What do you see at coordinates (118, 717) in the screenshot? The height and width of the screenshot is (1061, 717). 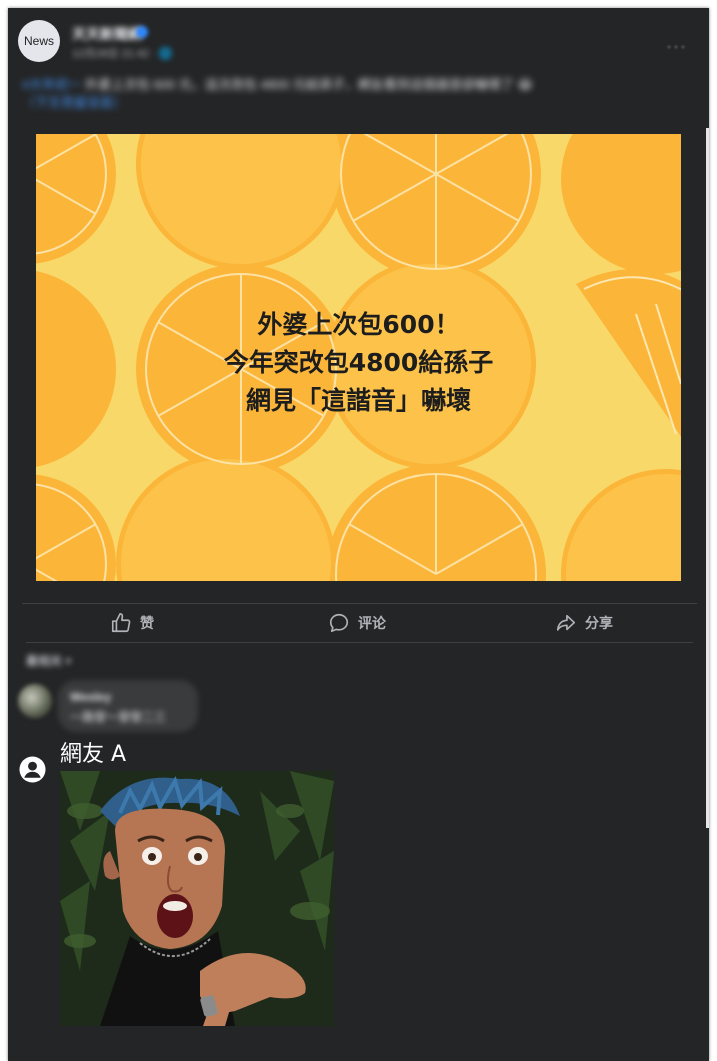 I see `comment-text: 一路發～發發二三` at bounding box center [118, 717].